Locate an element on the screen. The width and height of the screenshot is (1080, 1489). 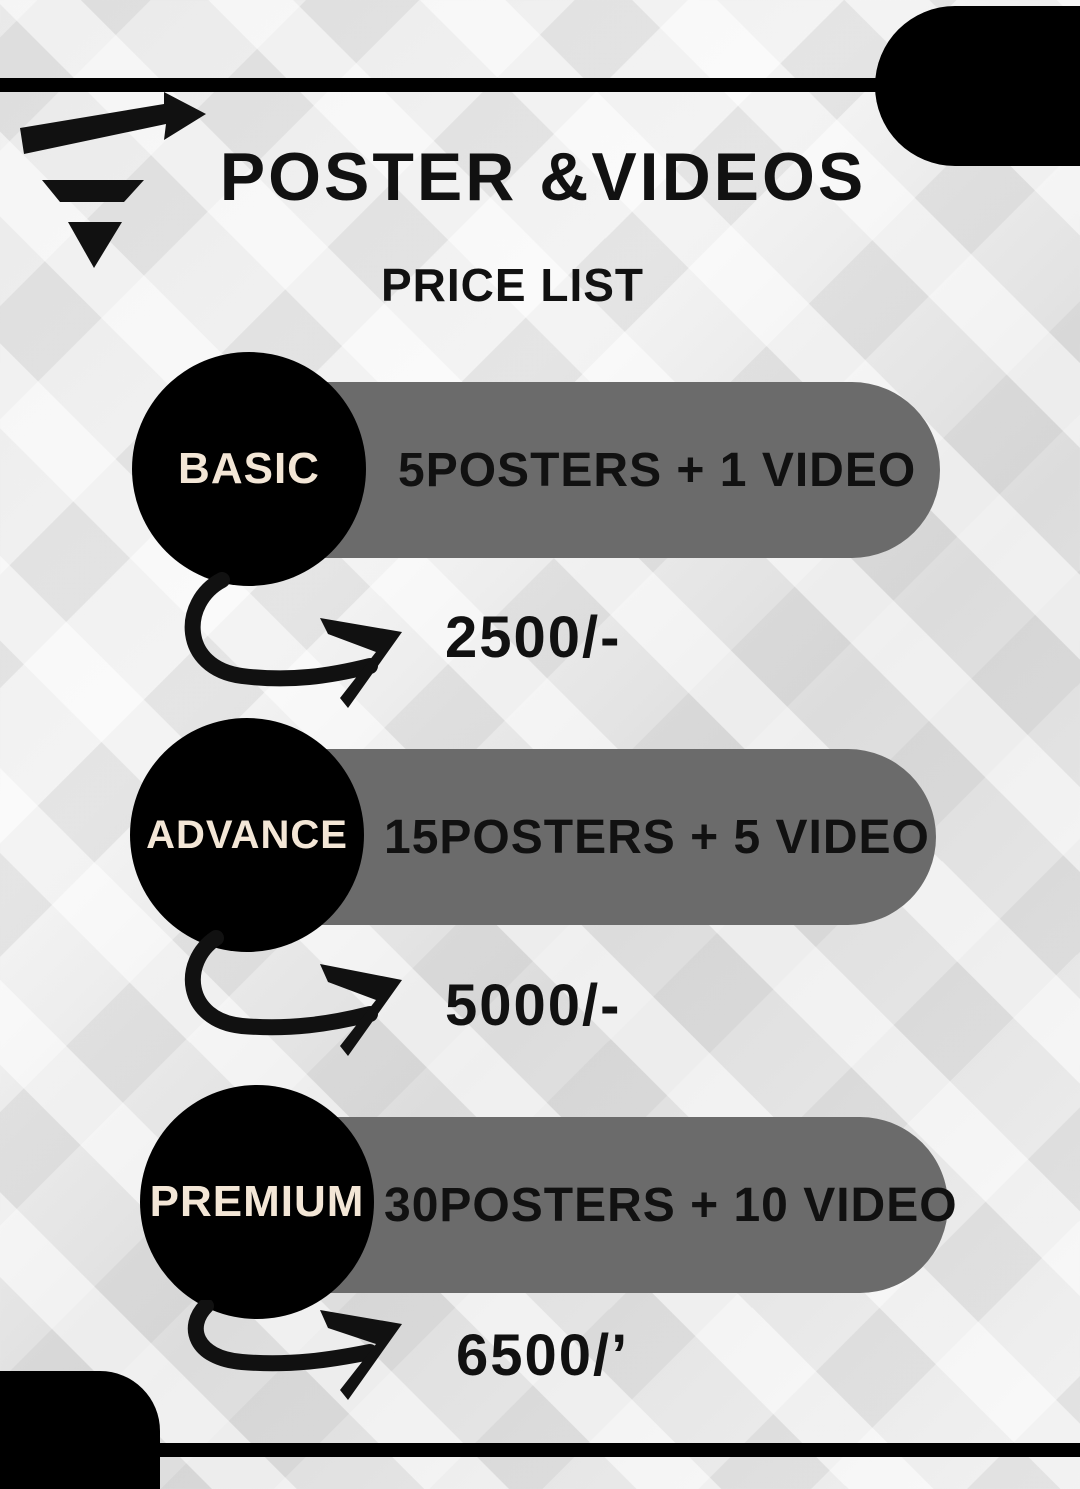
plan-basic-offer: 5POSTERS + 1 VIDEO is located at coordinates (657, 470).